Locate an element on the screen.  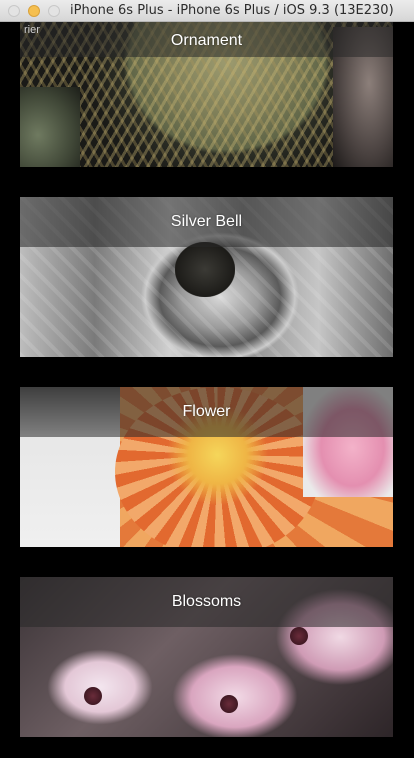
card-label: Silver Bell is located at coordinates (206, 221).